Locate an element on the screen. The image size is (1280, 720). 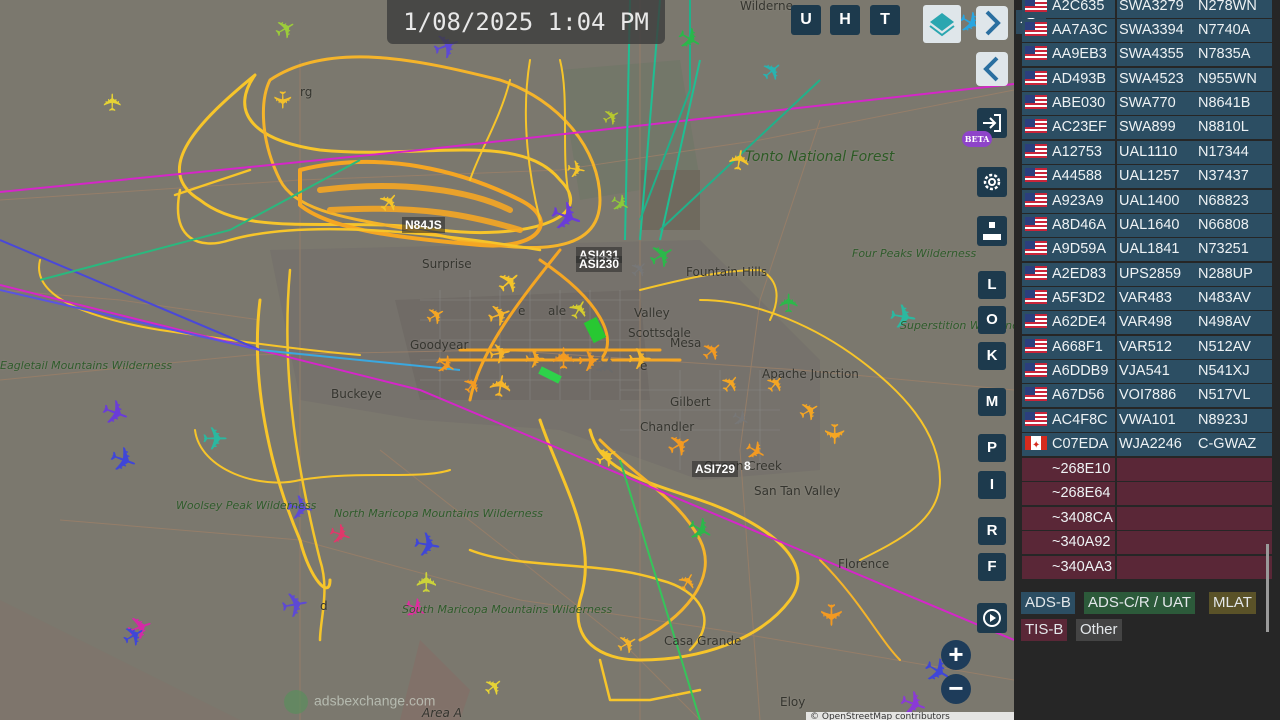
beta-badge: BETA is located at coordinates (977, 139).